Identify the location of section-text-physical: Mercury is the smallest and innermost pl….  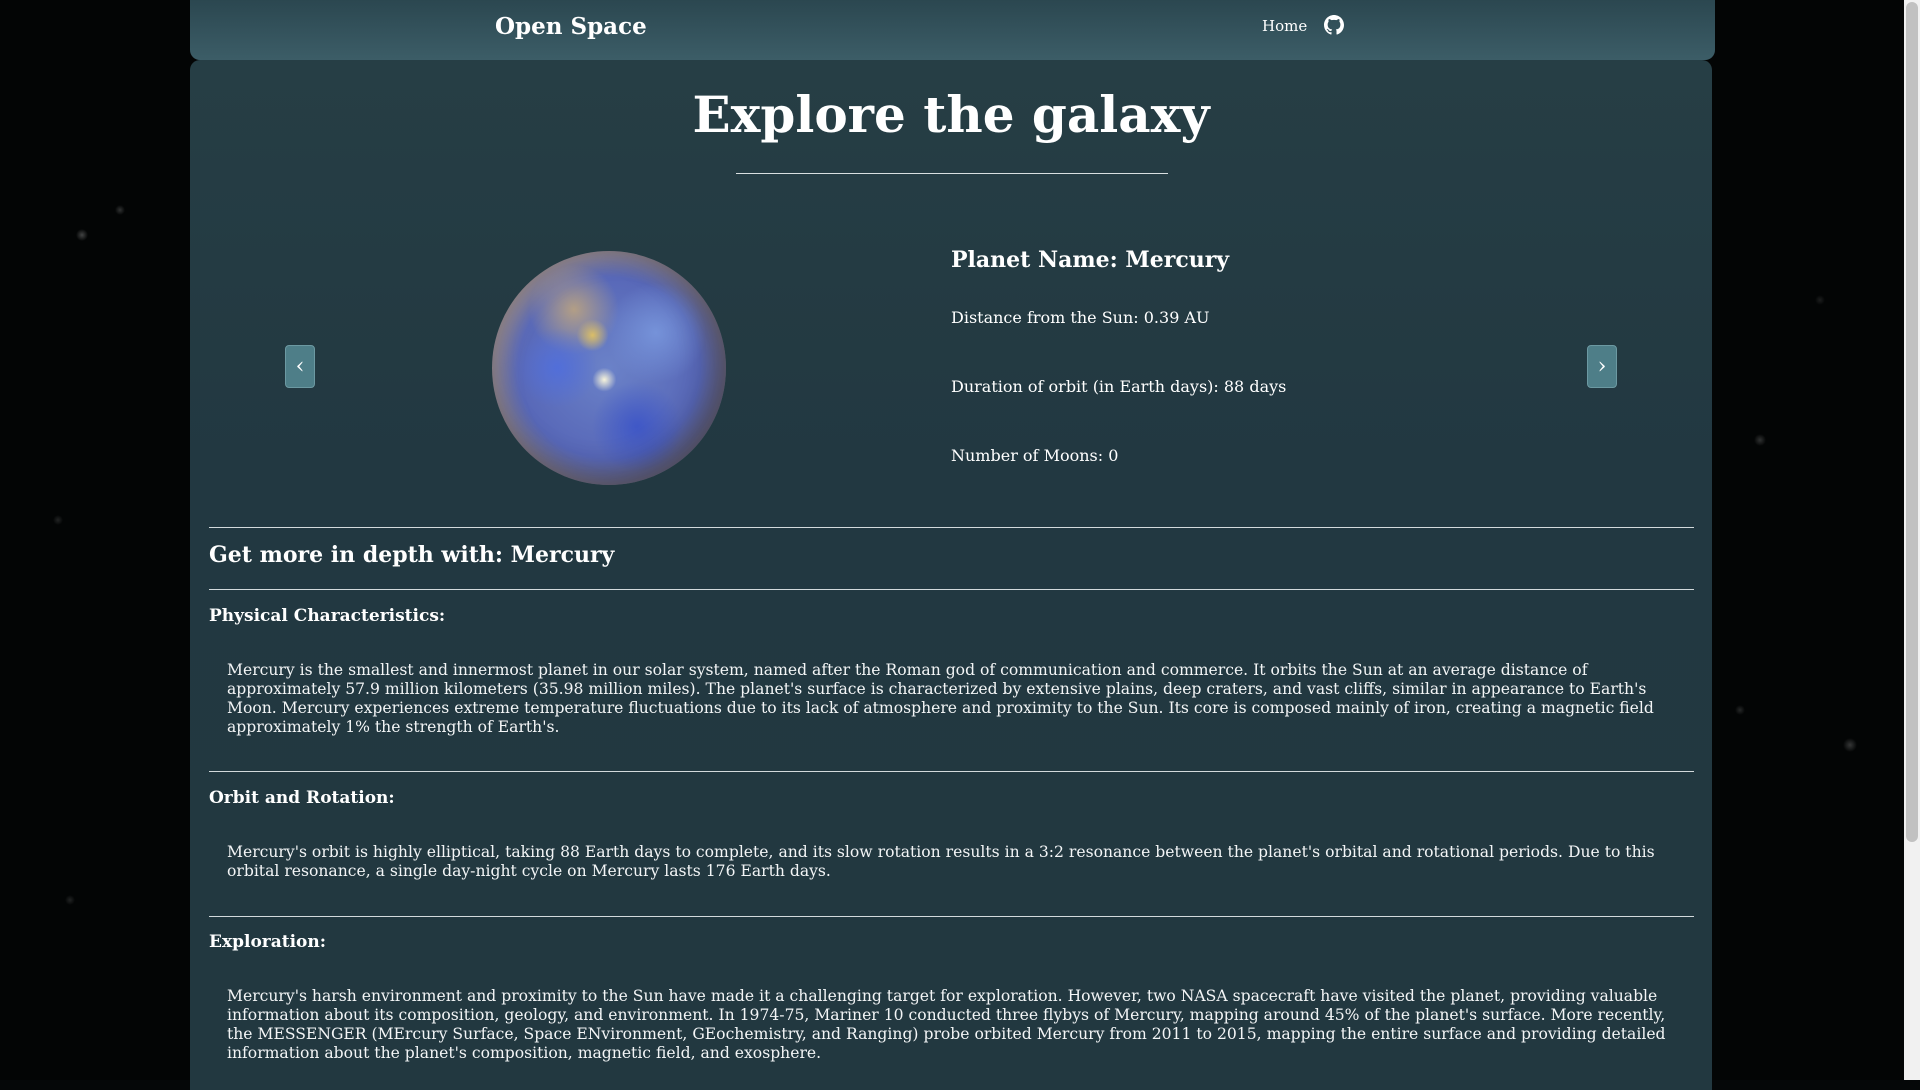
(940, 698).